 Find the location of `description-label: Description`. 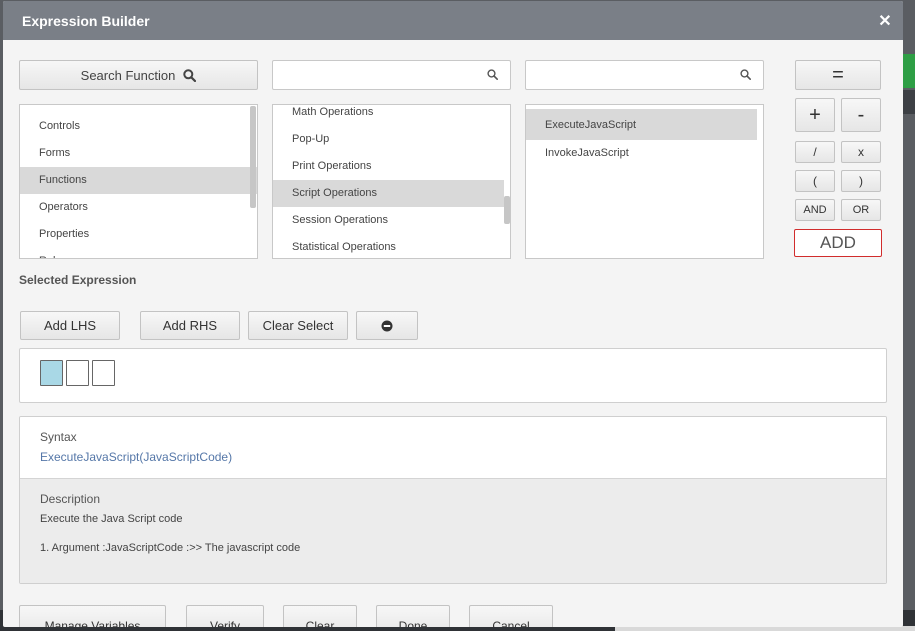

description-label: Description is located at coordinates (70, 499).